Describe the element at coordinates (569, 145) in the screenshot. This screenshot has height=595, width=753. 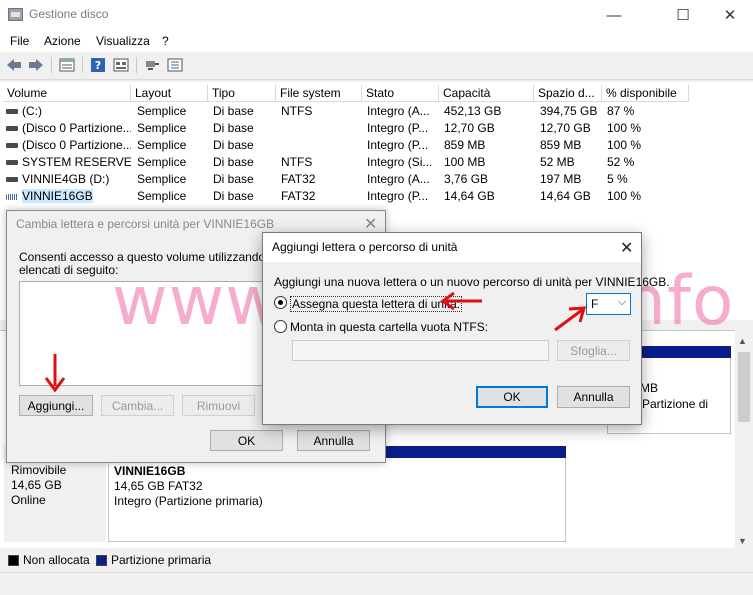
I see `table-cell-spazio: 859 MB` at that location.